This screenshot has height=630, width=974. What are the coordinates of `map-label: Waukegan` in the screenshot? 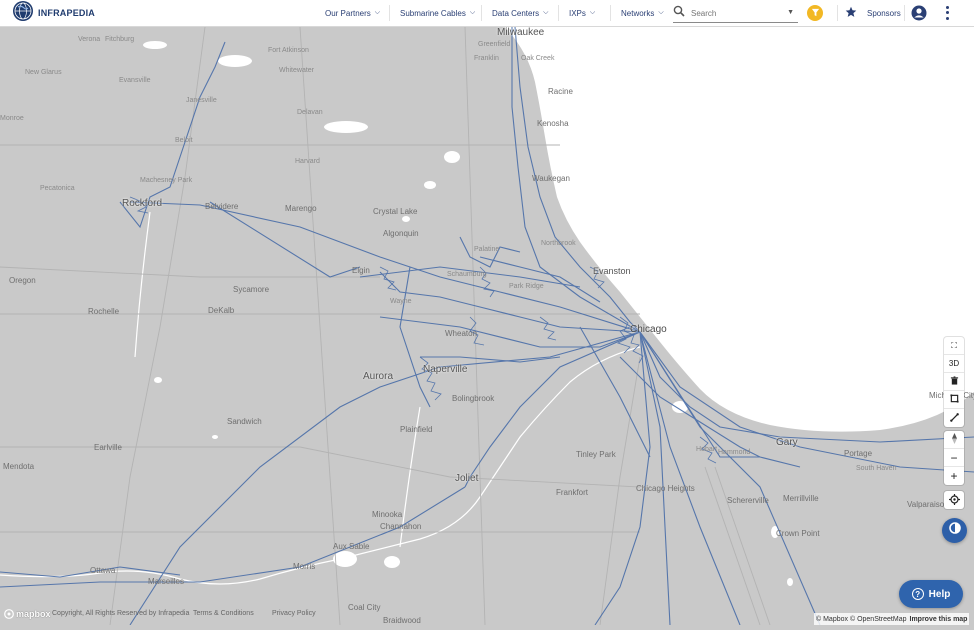 It's located at (551, 178).